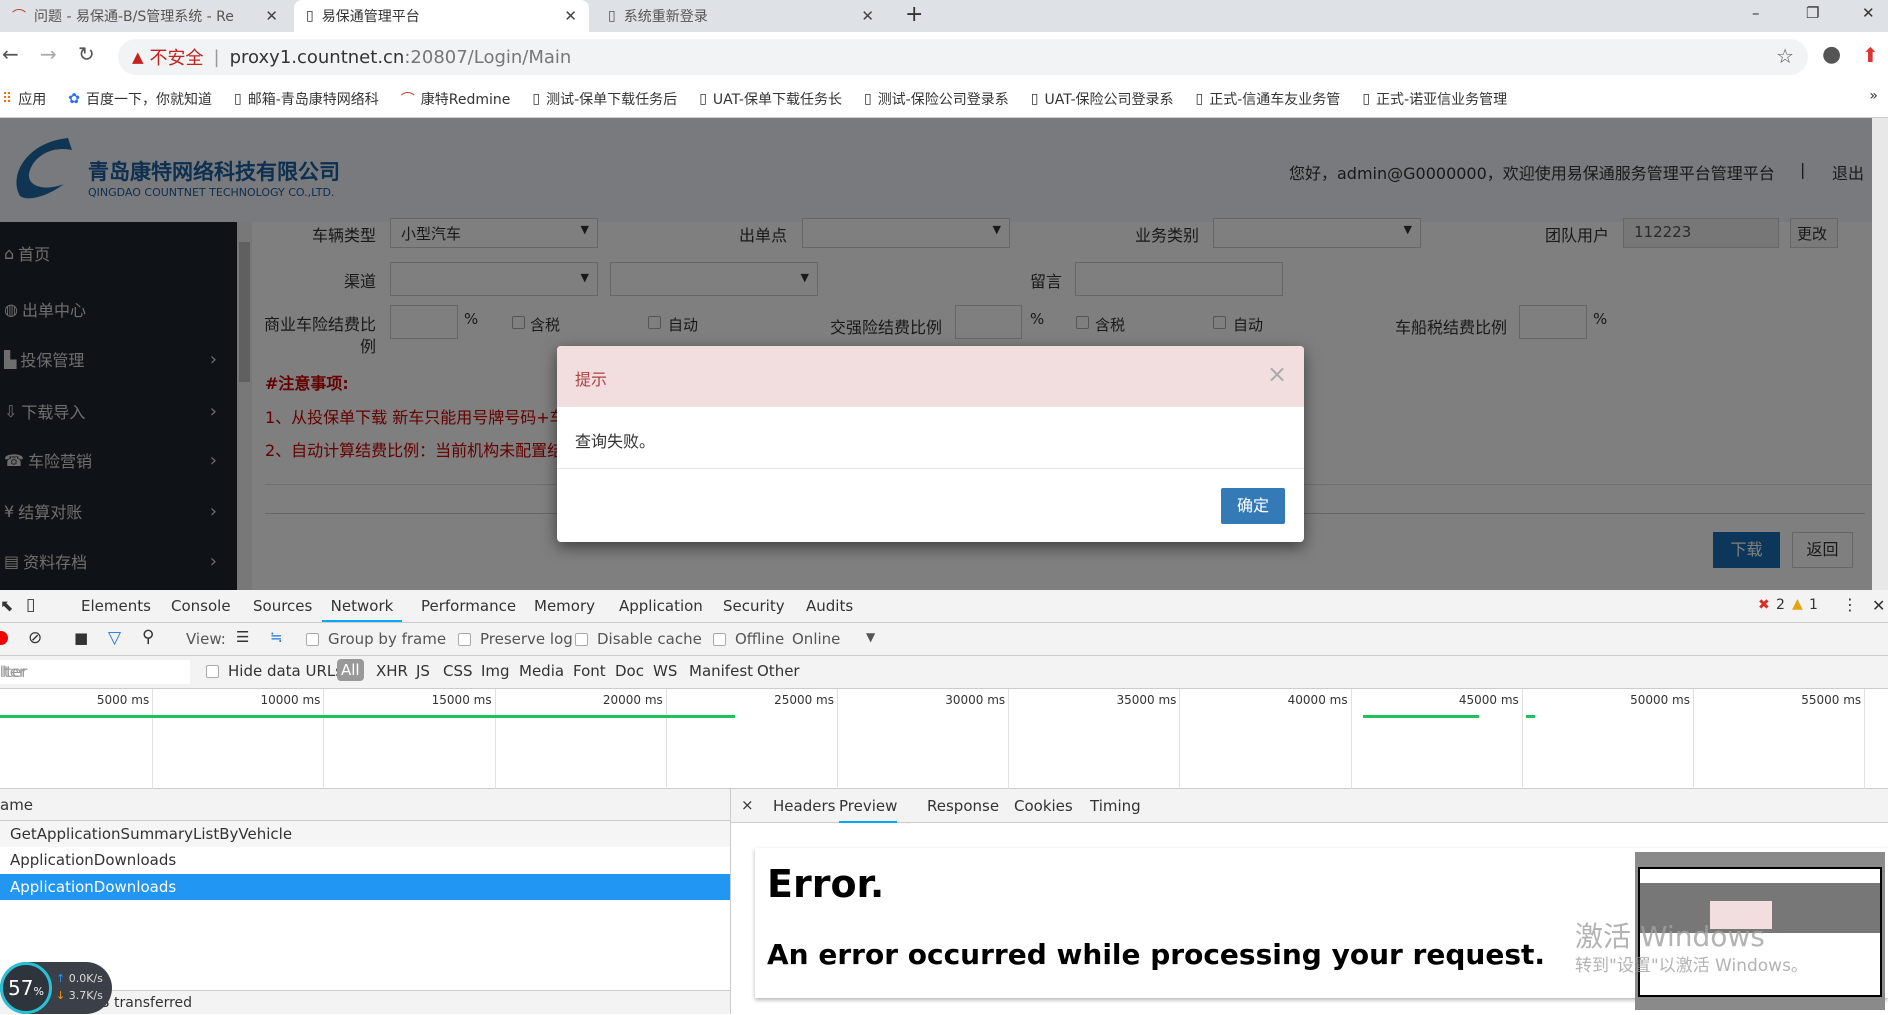 Image resolution: width=1888 pixels, height=1015 pixels. What do you see at coordinates (1253, 506) in the screenshot?
I see `ok-button: 确定` at bounding box center [1253, 506].